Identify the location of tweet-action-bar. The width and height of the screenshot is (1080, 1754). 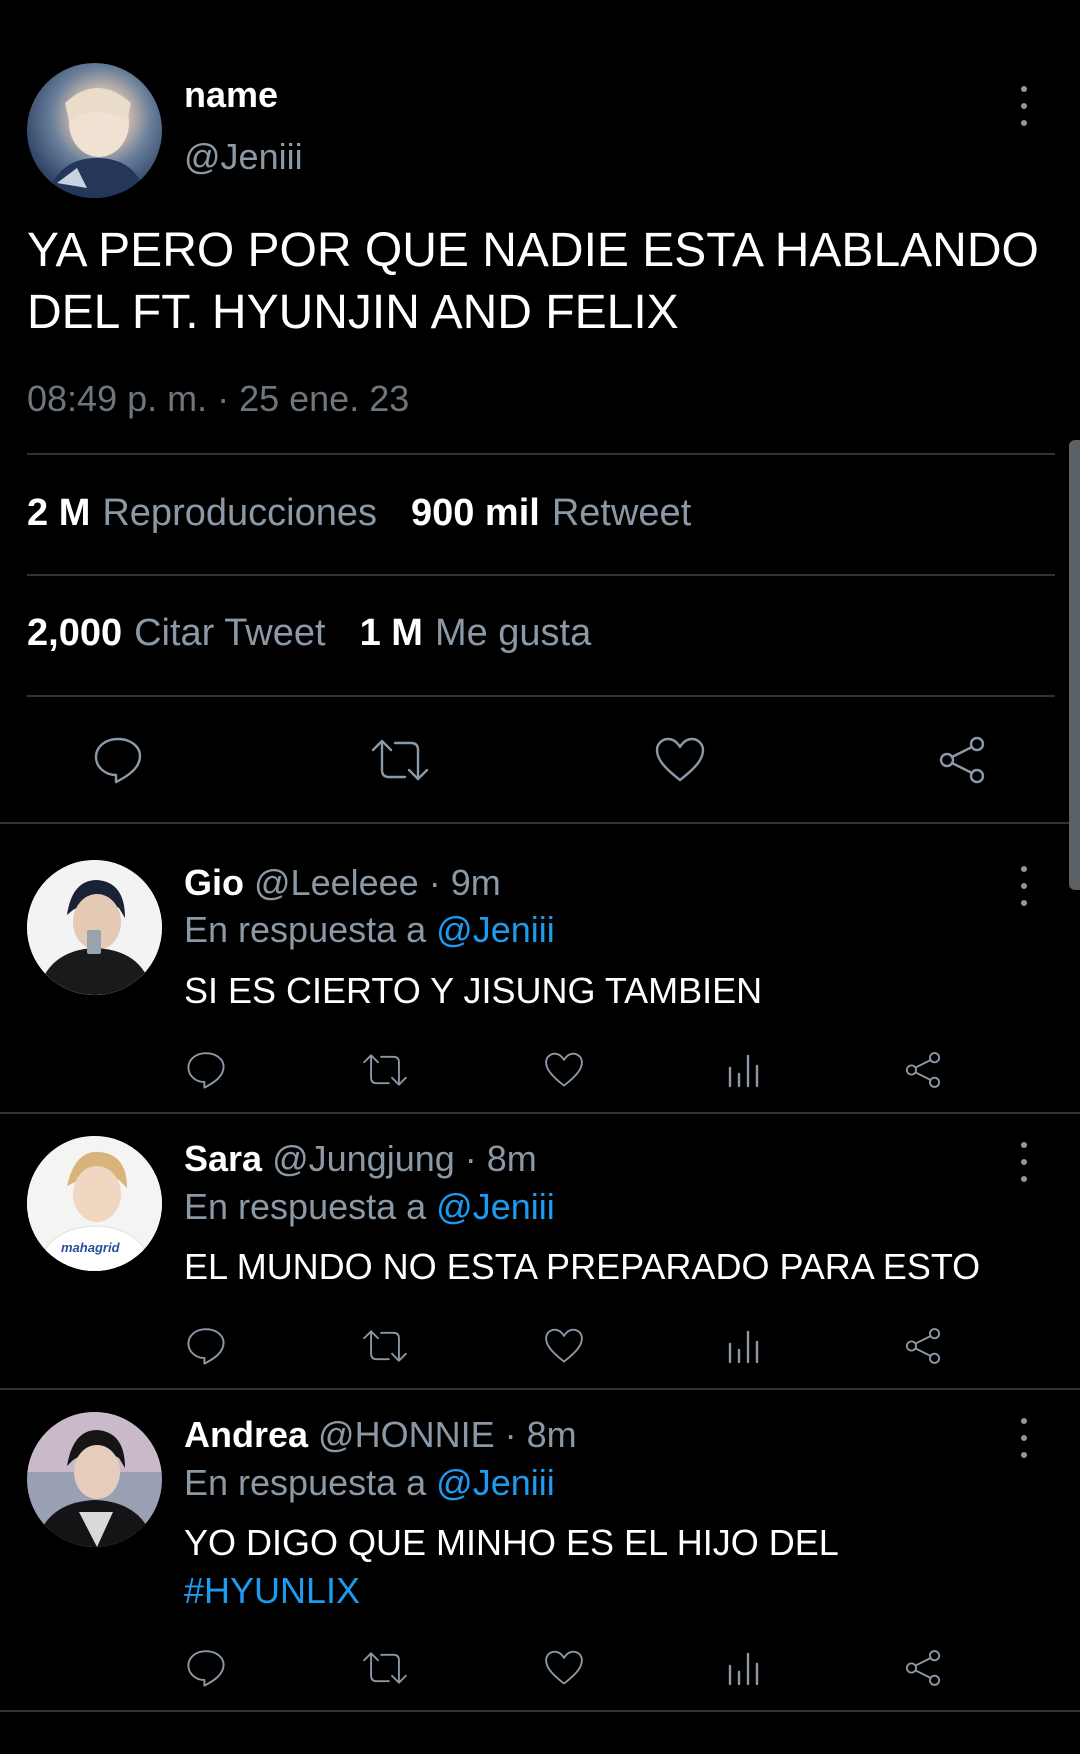
(540, 760).